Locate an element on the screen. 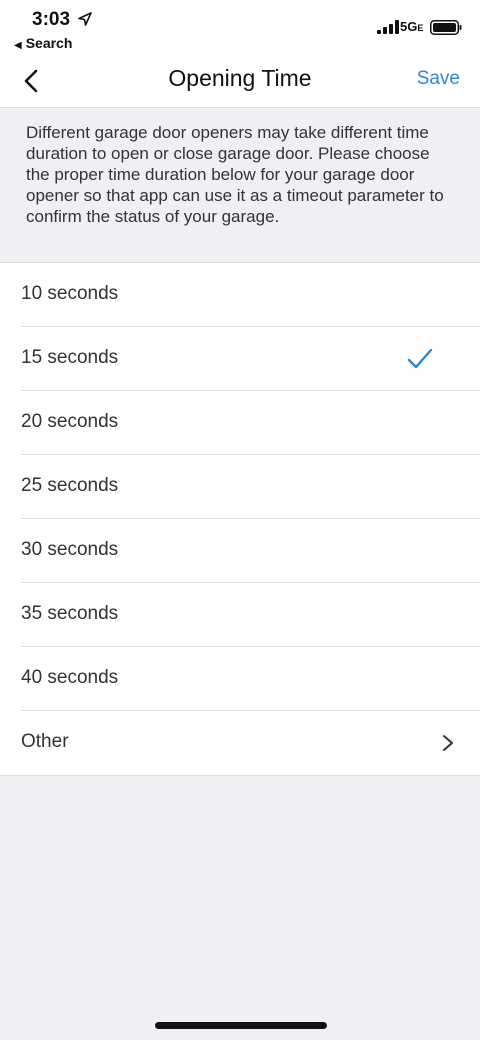 The height and width of the screenshot is (1040, 480). status-time: 3:03 is located at coordinates (51, 19).